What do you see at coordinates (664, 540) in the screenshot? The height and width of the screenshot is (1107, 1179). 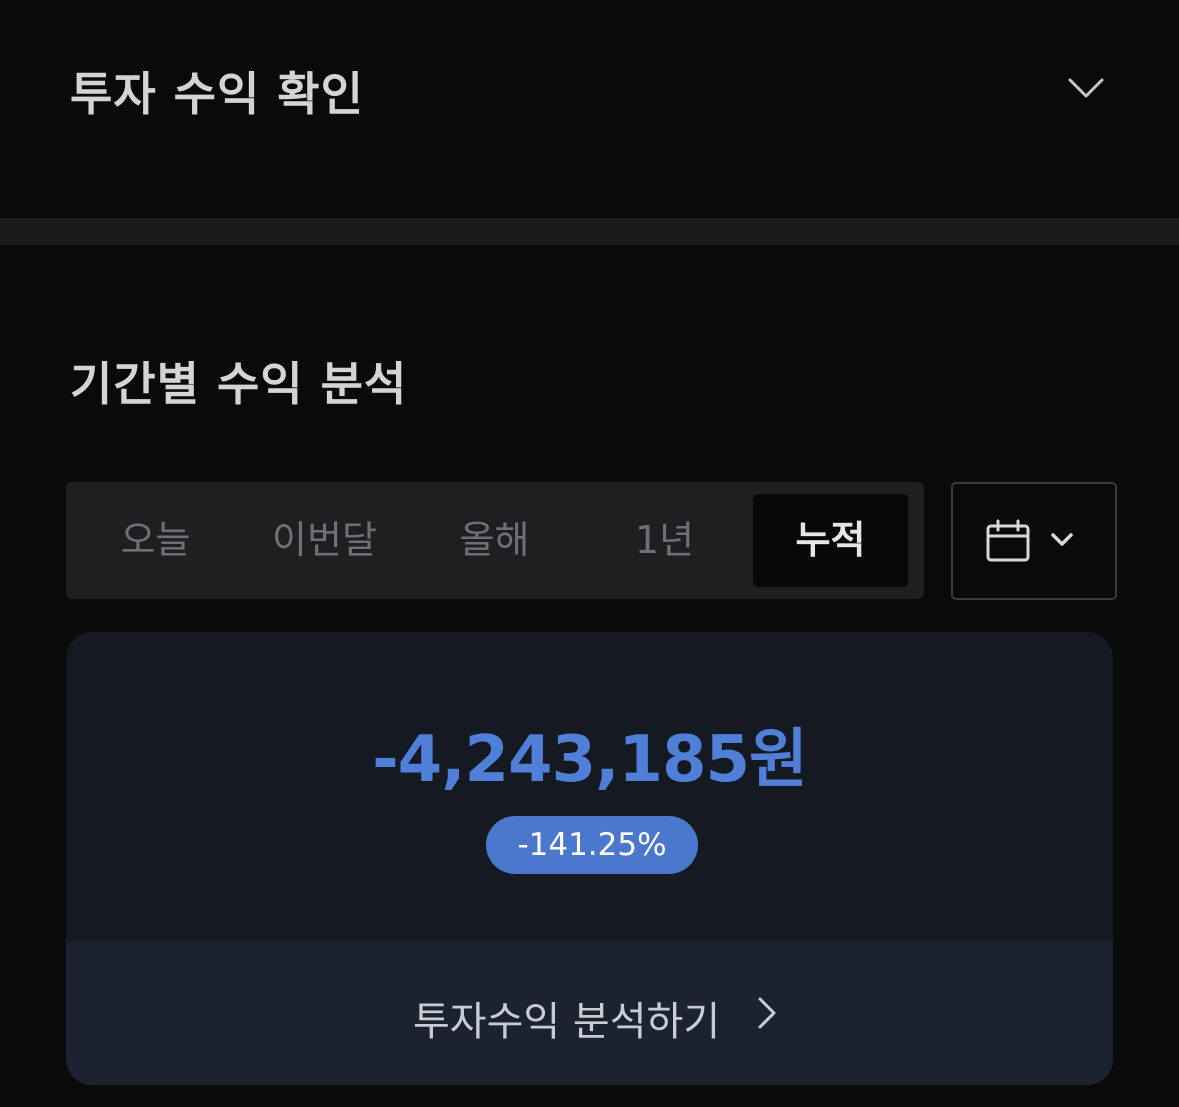 I see `tab-one-year: 1년` at bounding box center [664, 540].